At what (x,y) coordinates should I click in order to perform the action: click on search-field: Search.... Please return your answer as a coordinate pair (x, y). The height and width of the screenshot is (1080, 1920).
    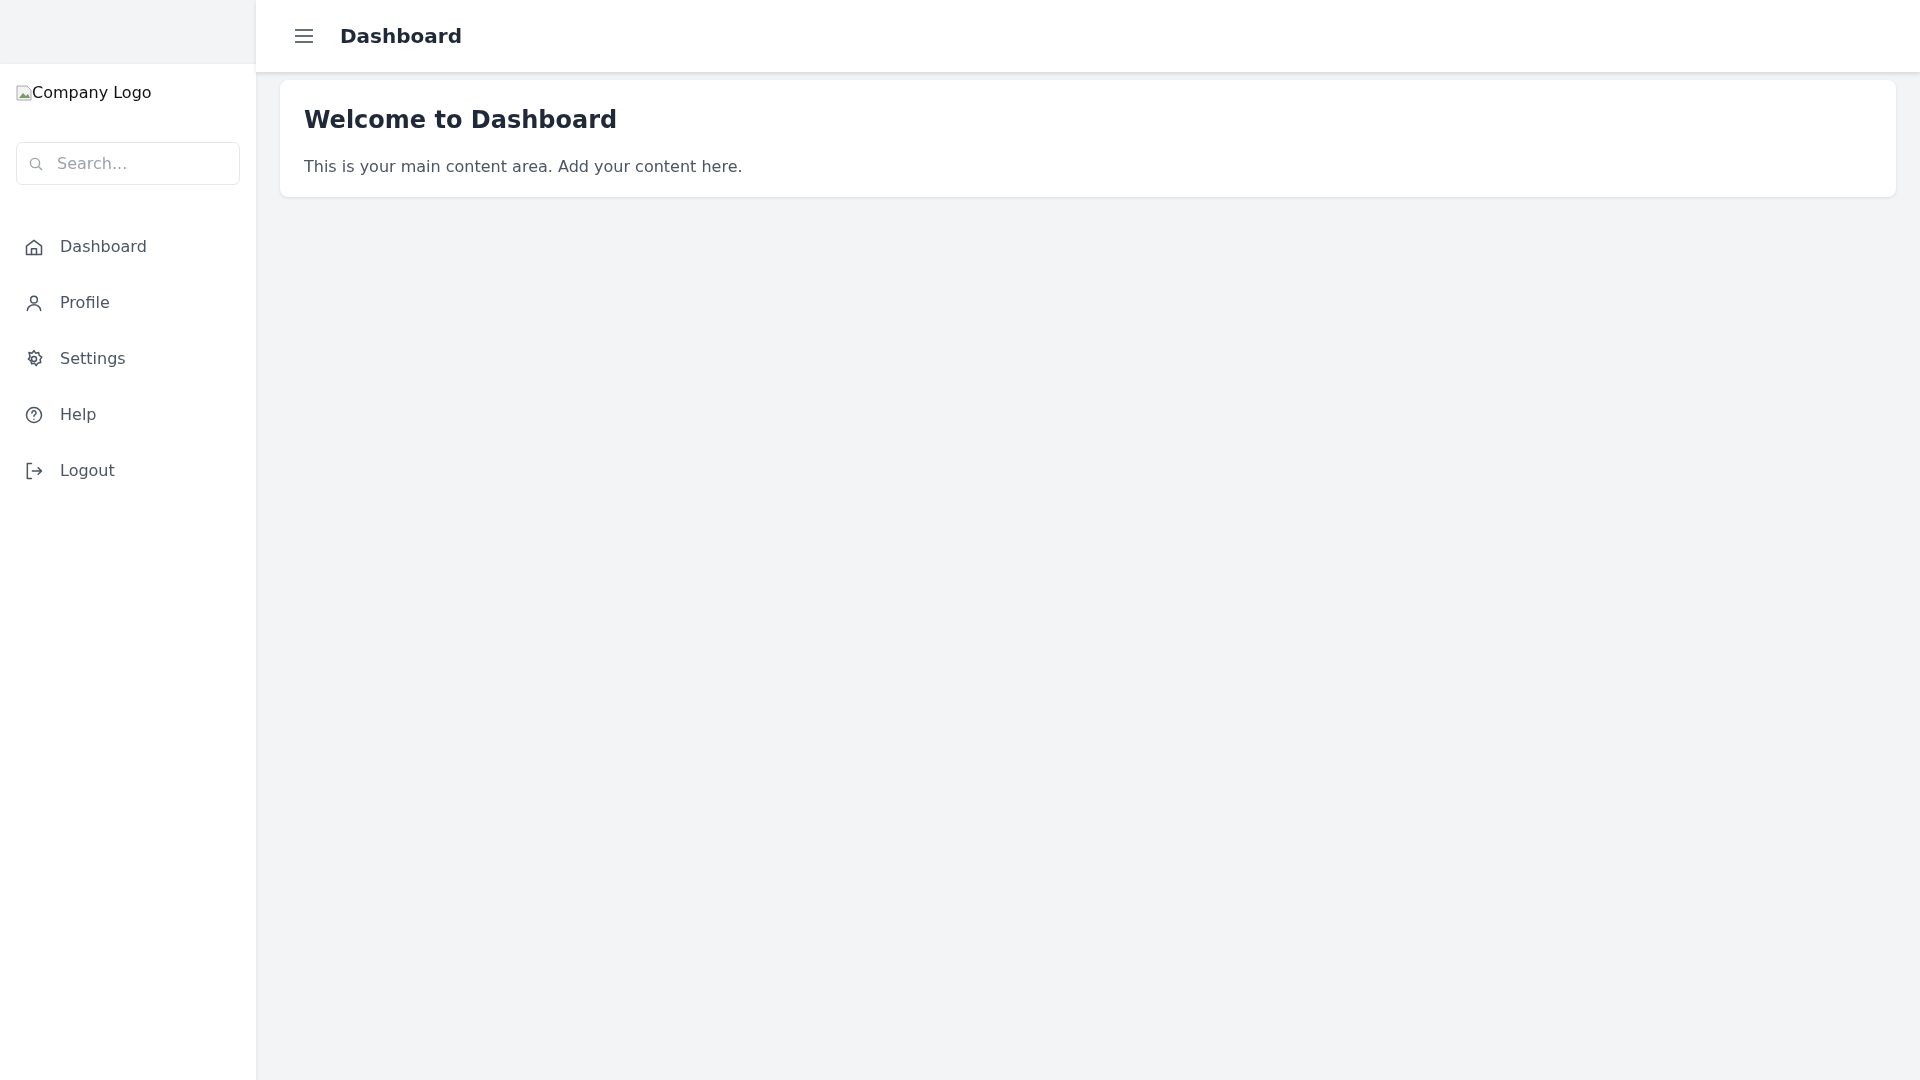
    Looking at the image, I should click on (128, 163).